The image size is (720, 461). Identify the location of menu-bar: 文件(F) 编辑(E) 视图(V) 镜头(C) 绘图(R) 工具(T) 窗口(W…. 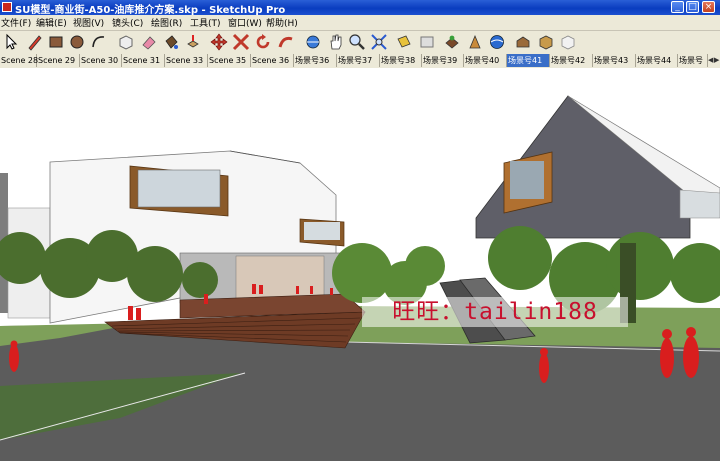
(360, 23).